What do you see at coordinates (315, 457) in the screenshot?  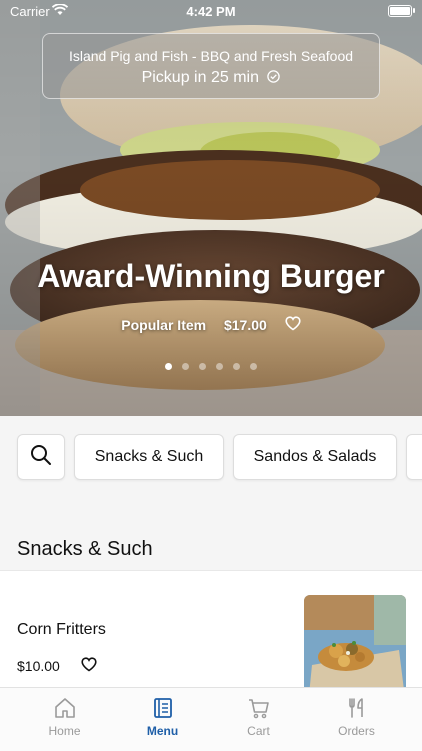 I see `category-chip-sandos: Sandos & Salads` at bounding box center [315, 457].